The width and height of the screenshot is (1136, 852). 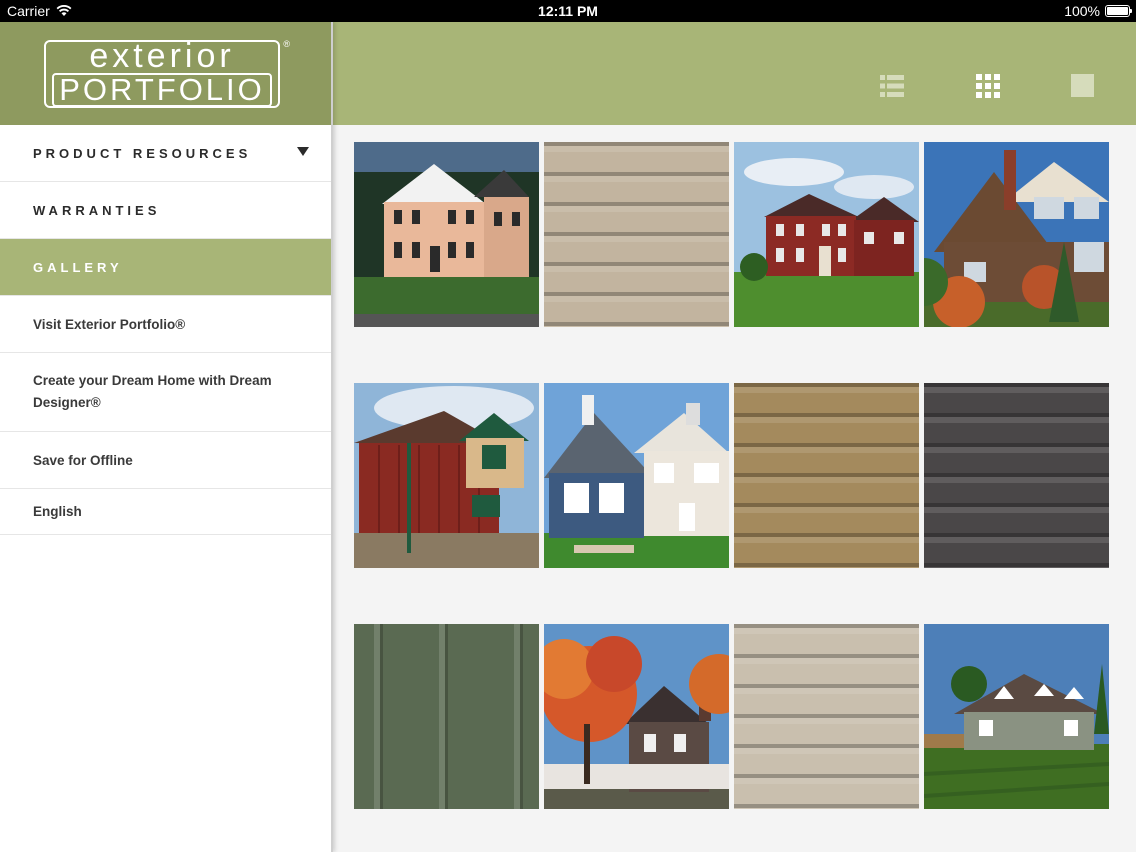 I want to click on green-board-batten-image, so click(x=446, y=716).